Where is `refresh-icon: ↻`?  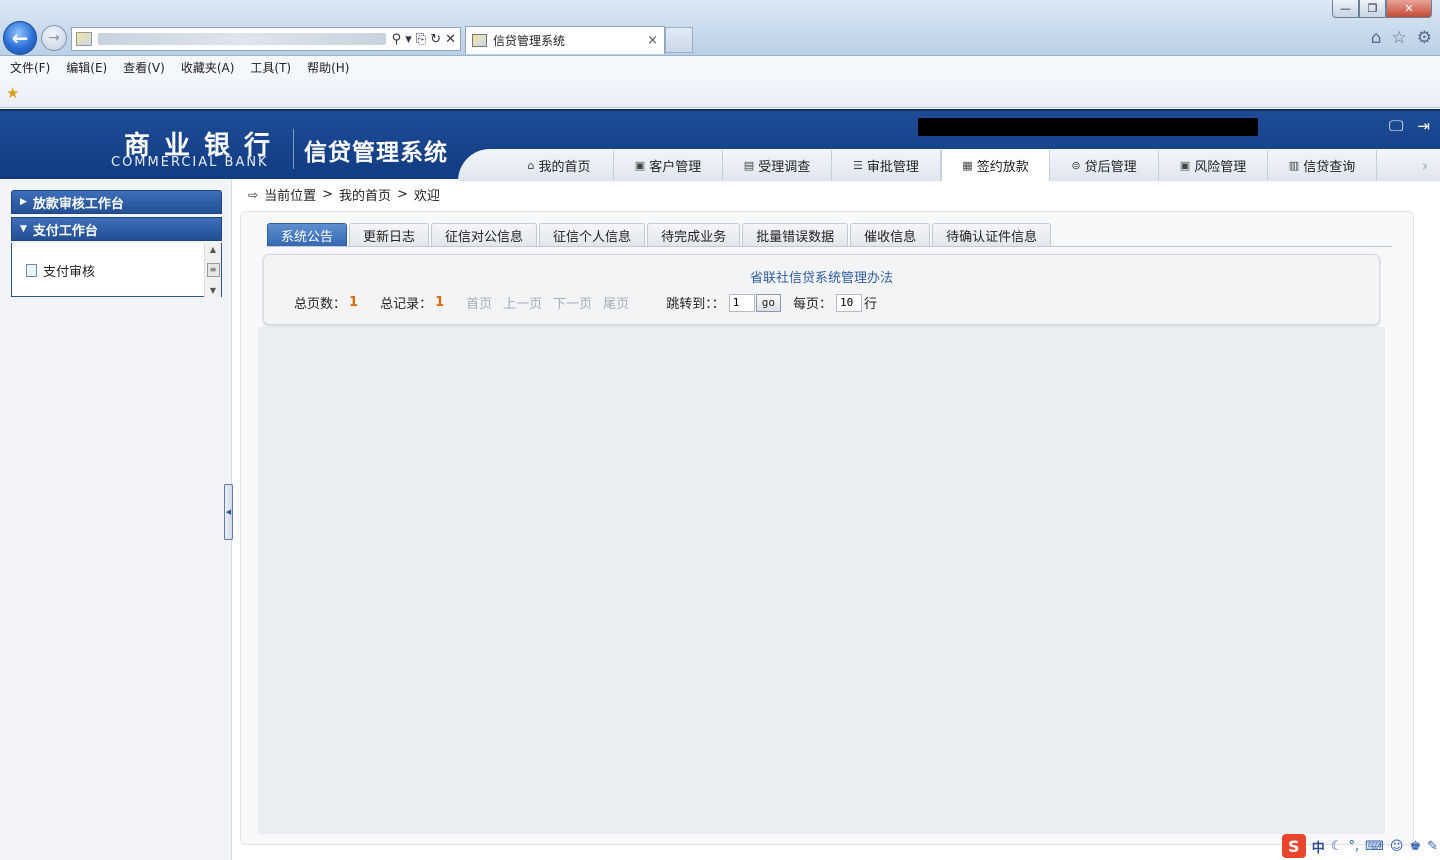
refresh-icon: ↻ is located at coordinates (435, 39).